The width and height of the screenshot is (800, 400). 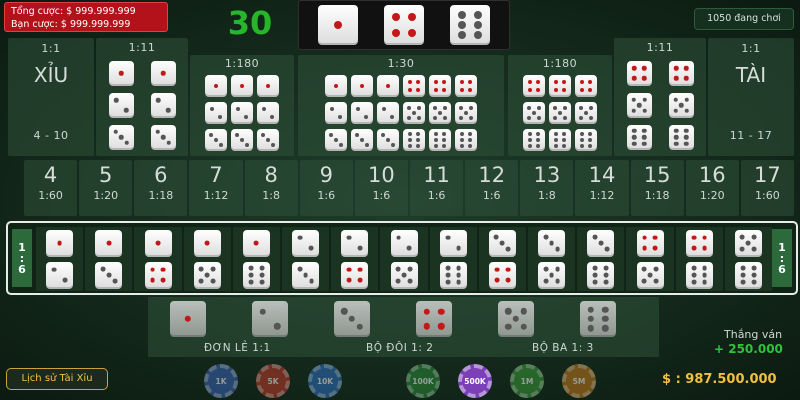 I want to click on total-bet-7: 7 1:12, so click(x=216, y=188).